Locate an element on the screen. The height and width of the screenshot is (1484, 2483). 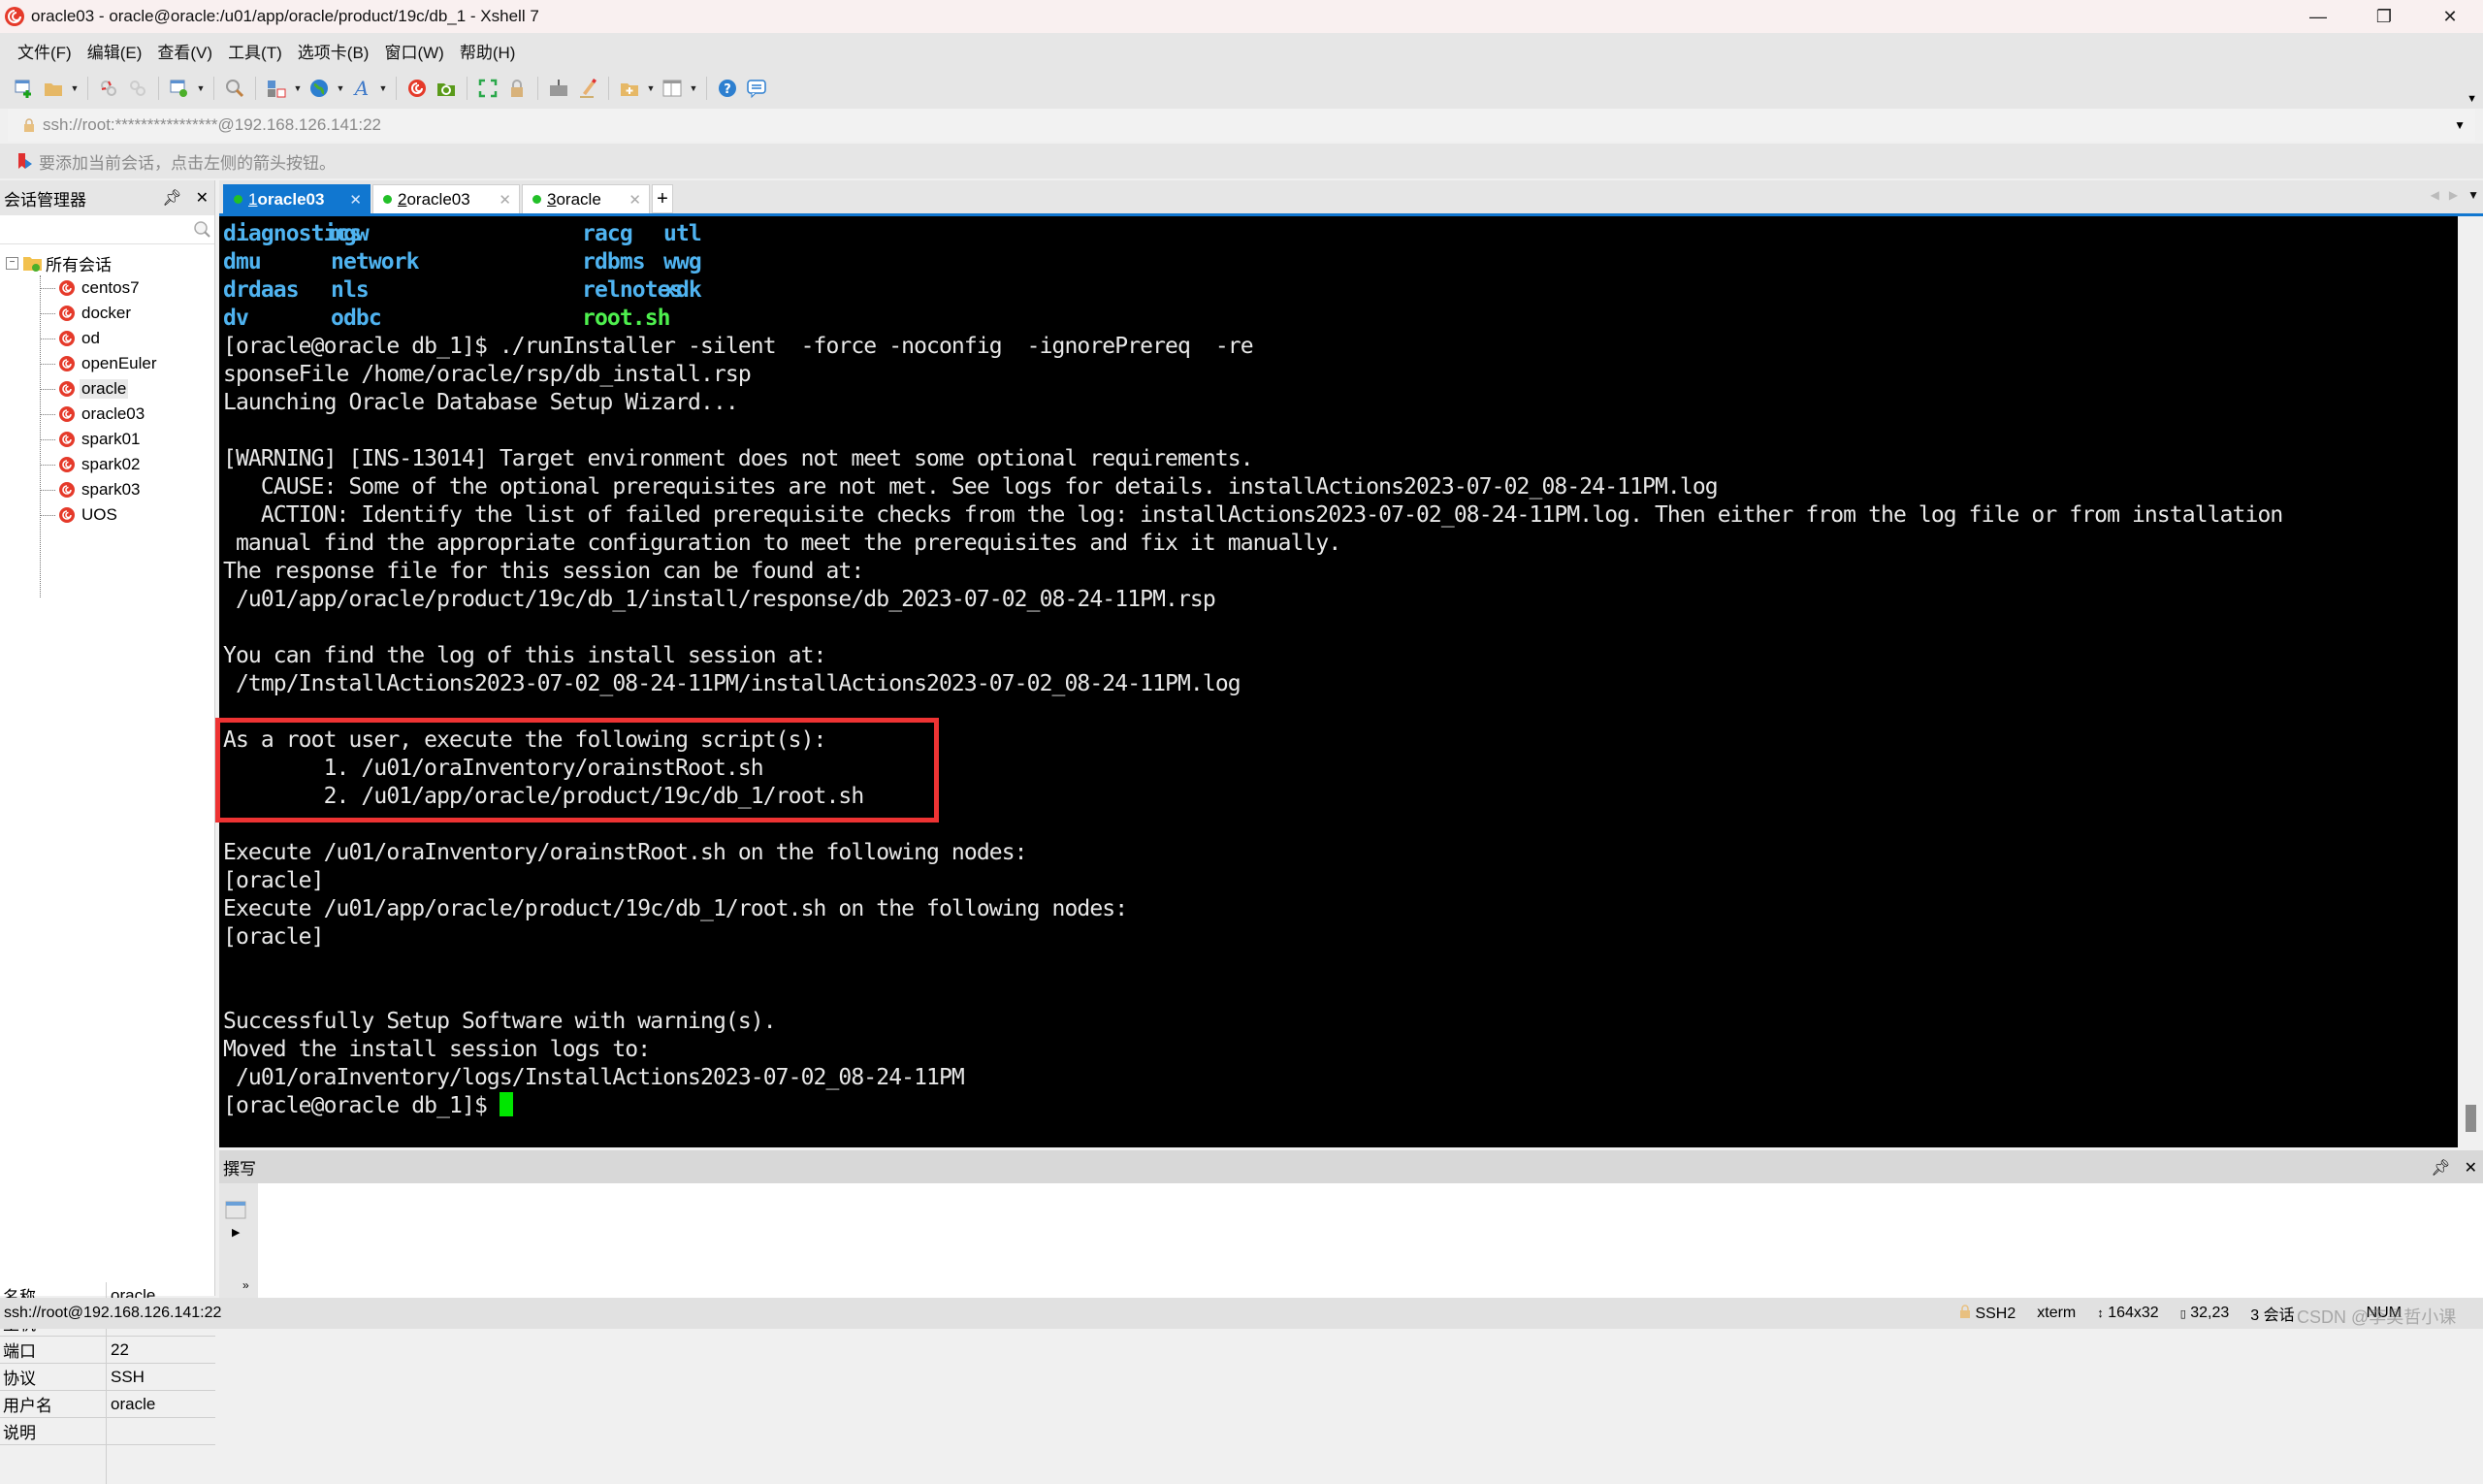
tab-scroll-right-icon: ▶ is located at coordinates (2454, 195).